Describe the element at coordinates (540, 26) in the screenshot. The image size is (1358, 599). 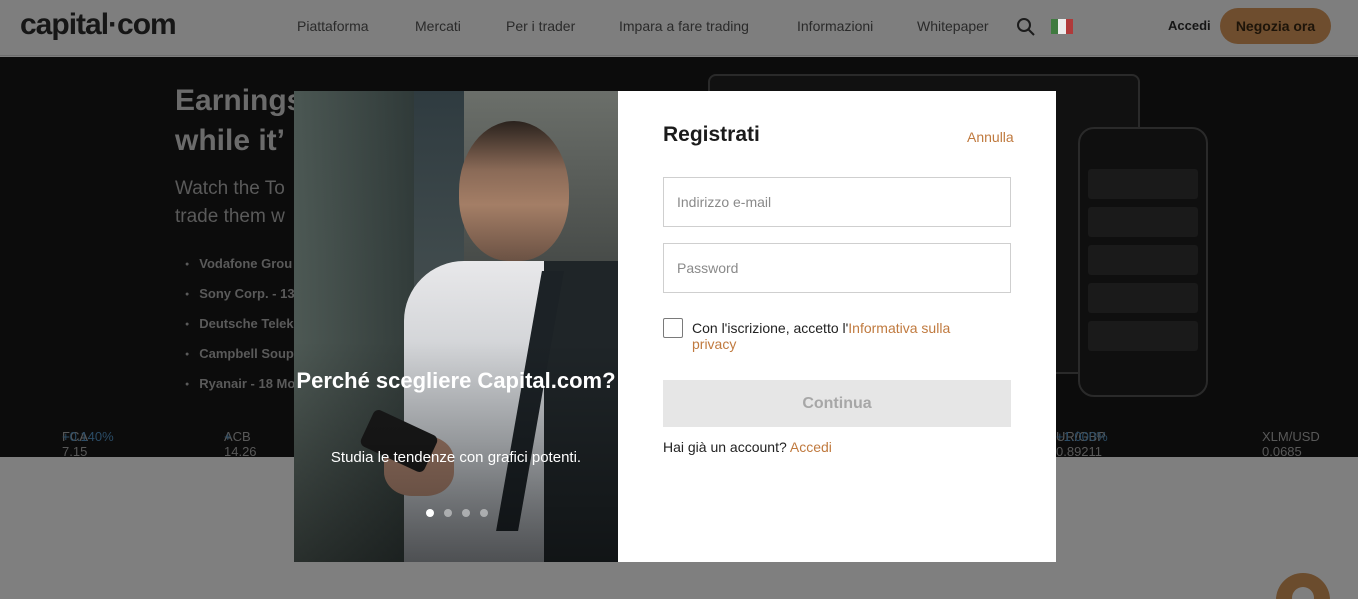
I see `nav-per-i-trader: Per i trader` at that location.